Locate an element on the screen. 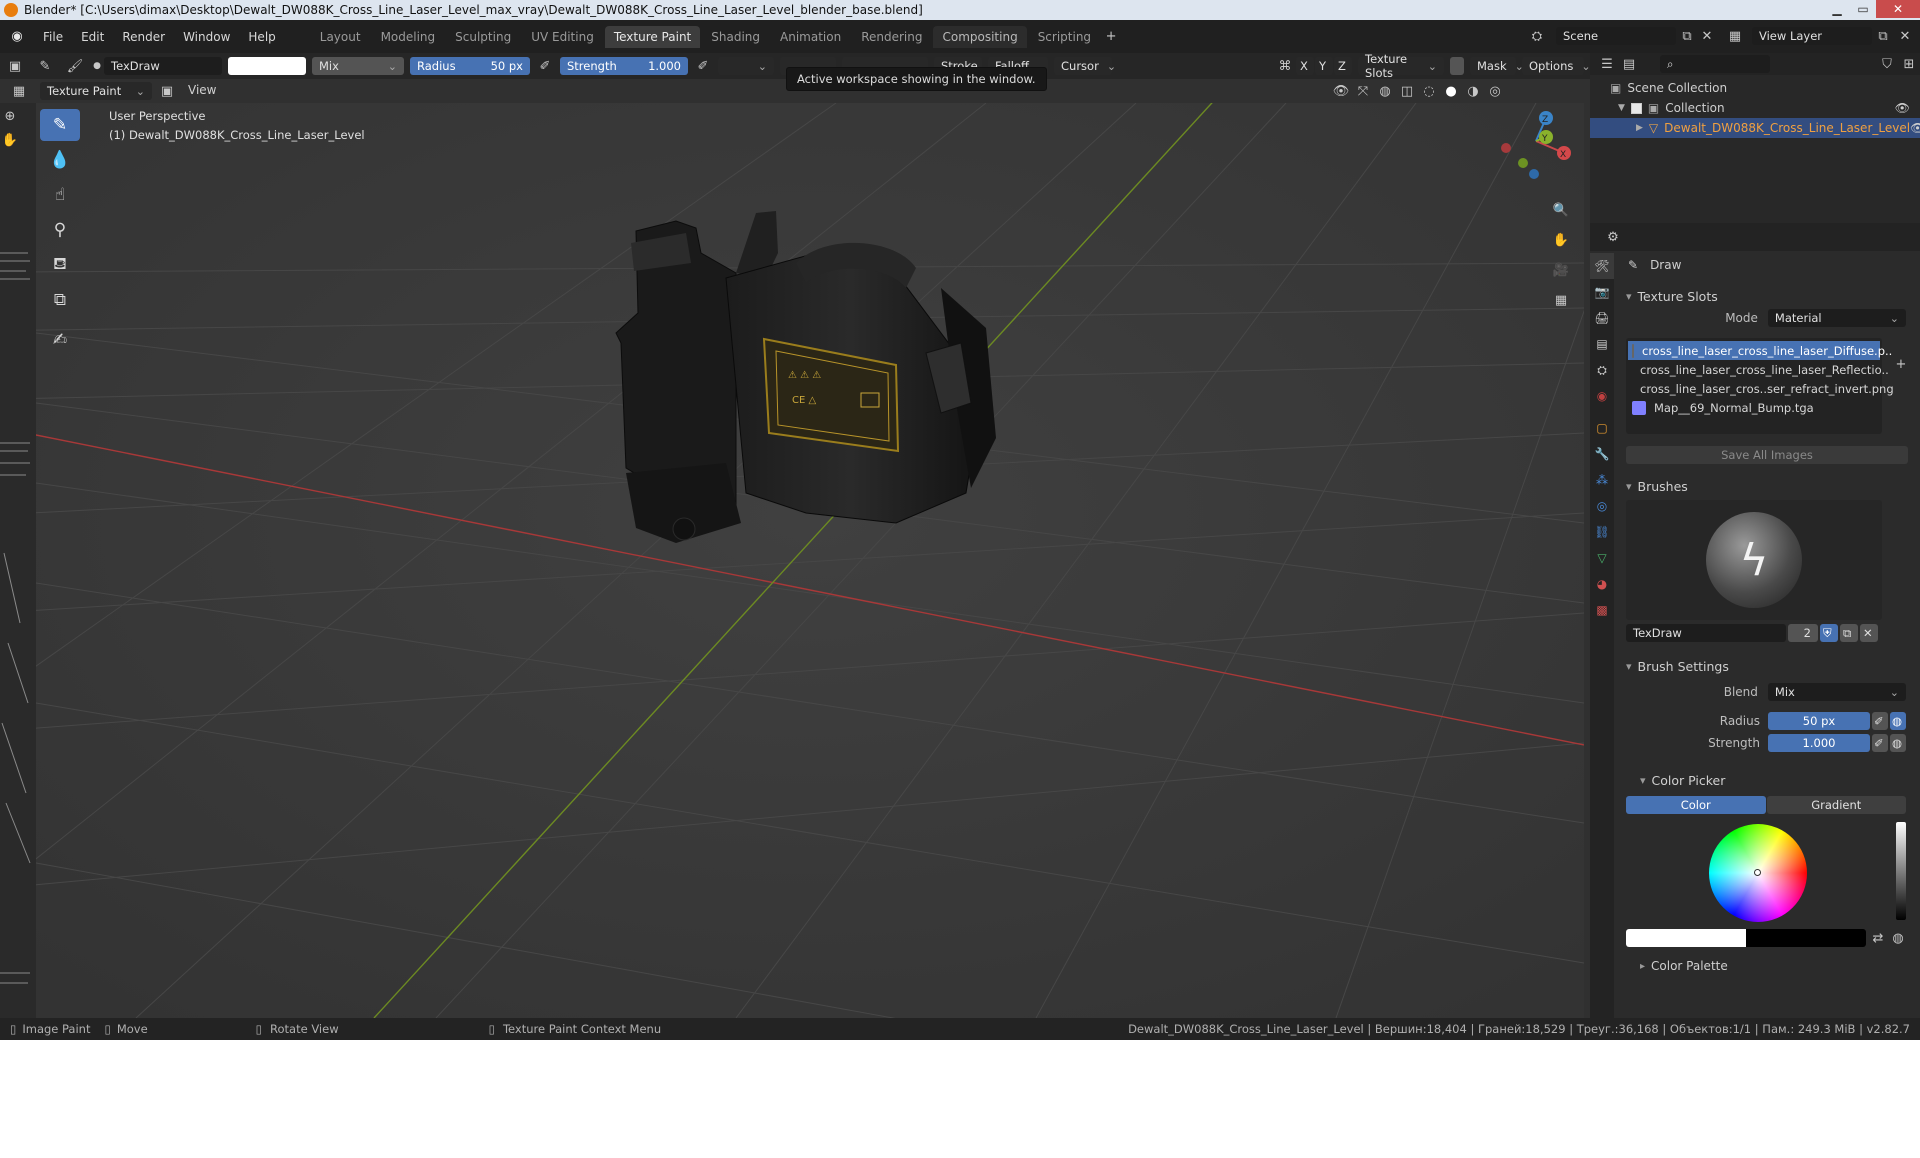 Image resolution: width=1920 pixels, height=1158 pixels. radius-slider: Radius 50 px is located at coordinates (470, 66).